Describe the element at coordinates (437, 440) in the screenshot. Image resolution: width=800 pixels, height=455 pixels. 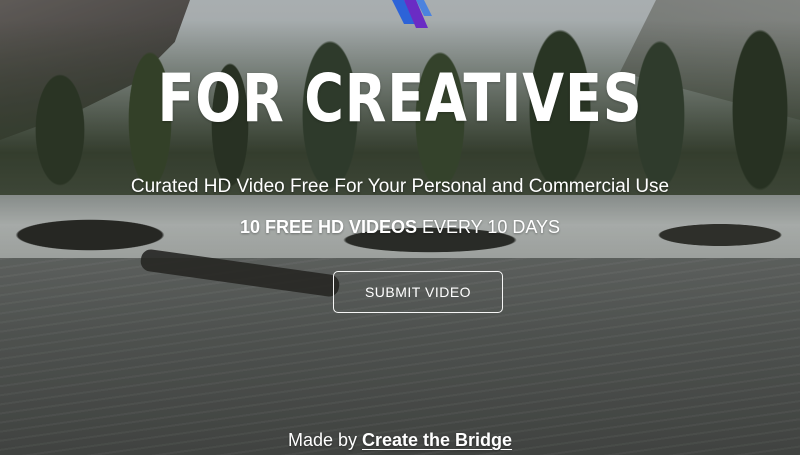
I see `create-the-bridge-link: Create the Bridge` at that location.